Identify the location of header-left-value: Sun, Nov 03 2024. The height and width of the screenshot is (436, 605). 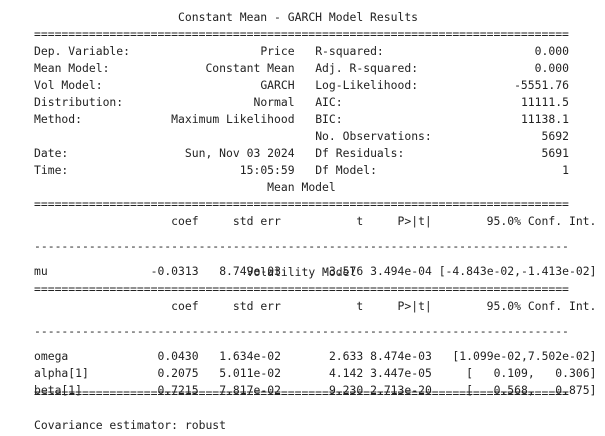
(239, 153).